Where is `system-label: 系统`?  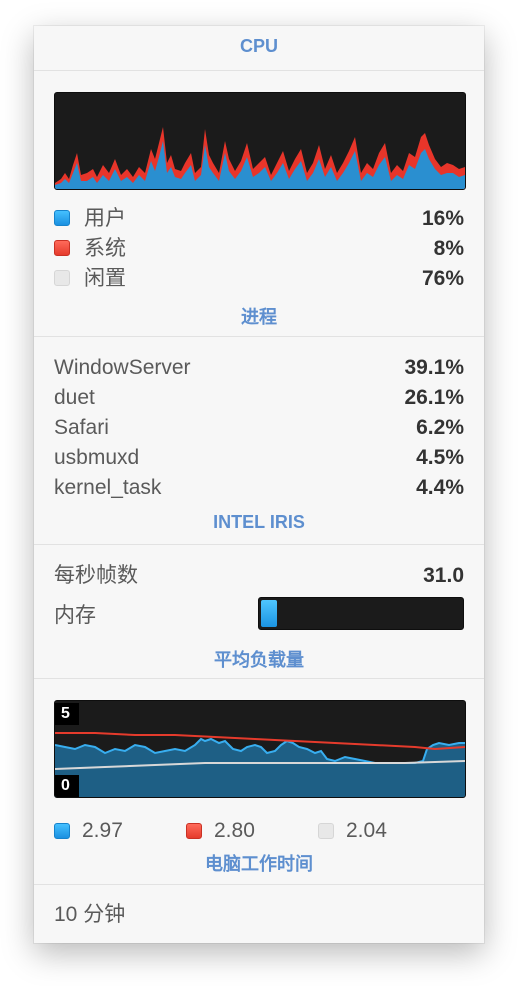 system-label: 系统 is located at coordinates (105, 248).